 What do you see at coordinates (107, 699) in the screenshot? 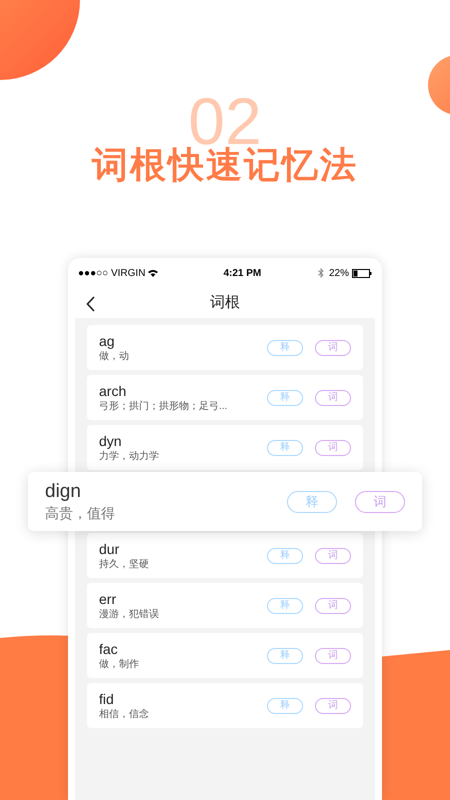
I see `root-text: fid` at bounding box center [107, 699].